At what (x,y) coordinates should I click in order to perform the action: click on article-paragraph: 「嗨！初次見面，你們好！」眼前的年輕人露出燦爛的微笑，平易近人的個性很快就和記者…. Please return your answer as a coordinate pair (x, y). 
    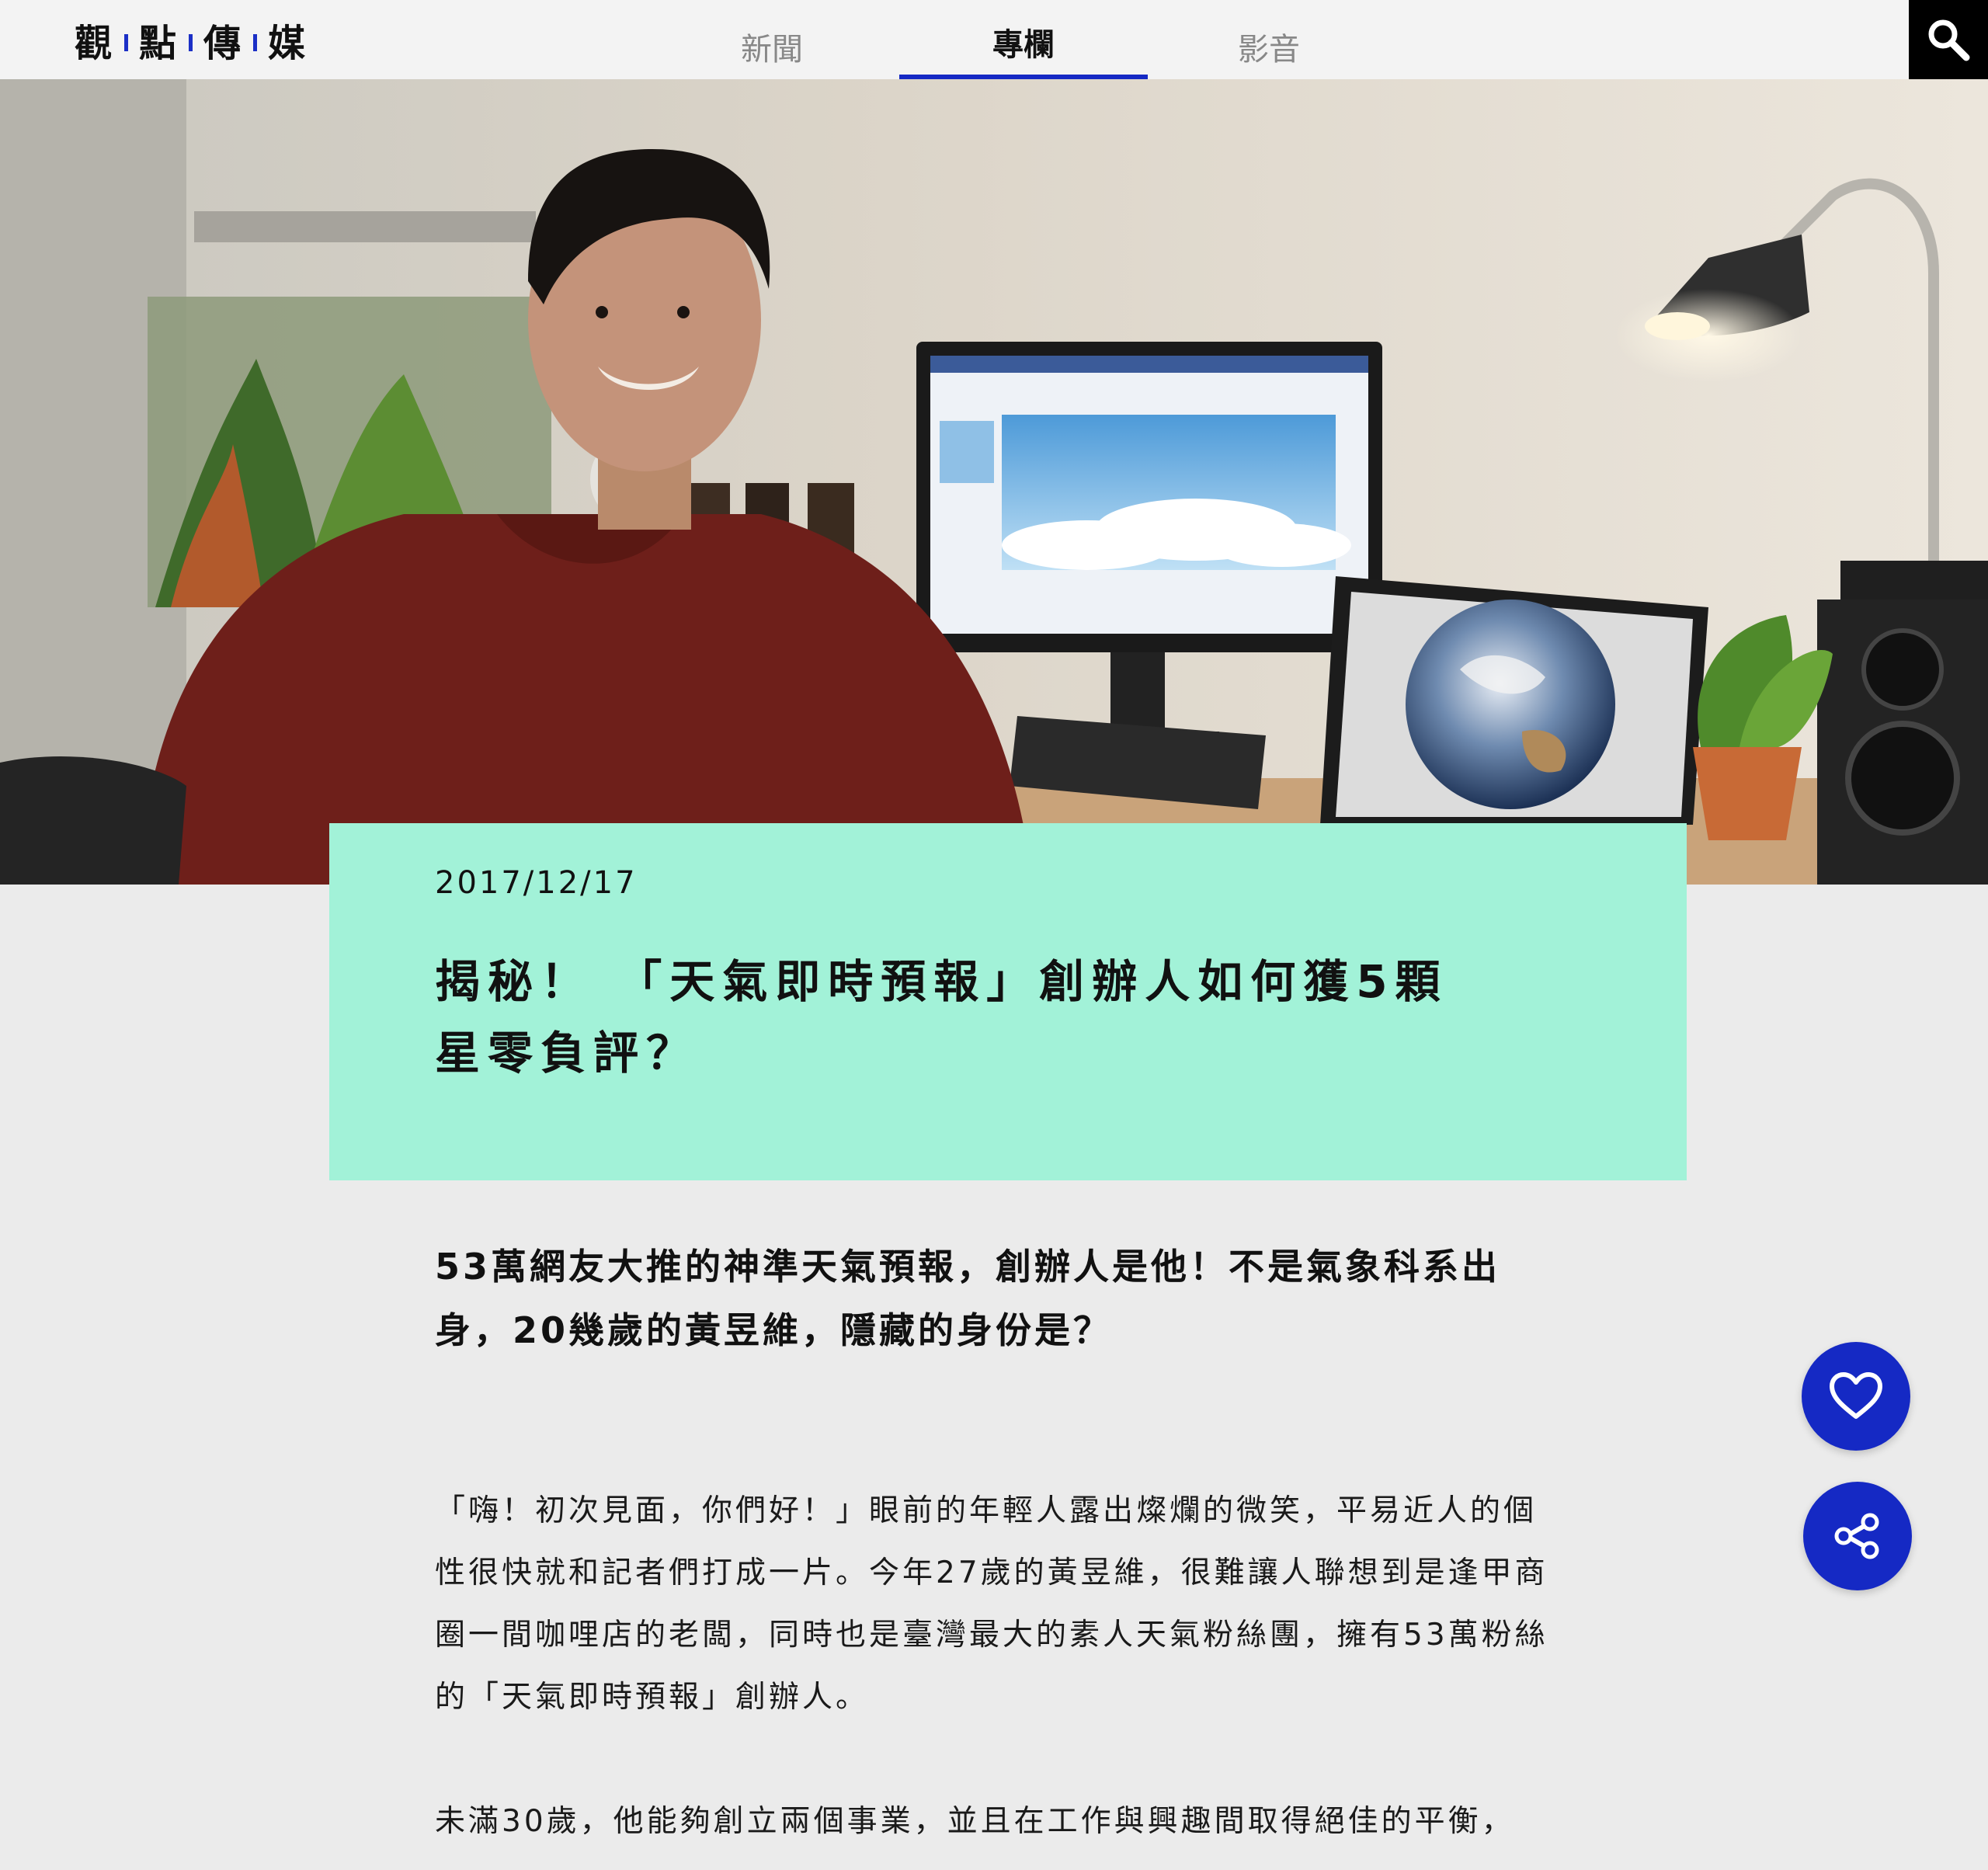
    Looking at the image, I should click on (991, 1604).